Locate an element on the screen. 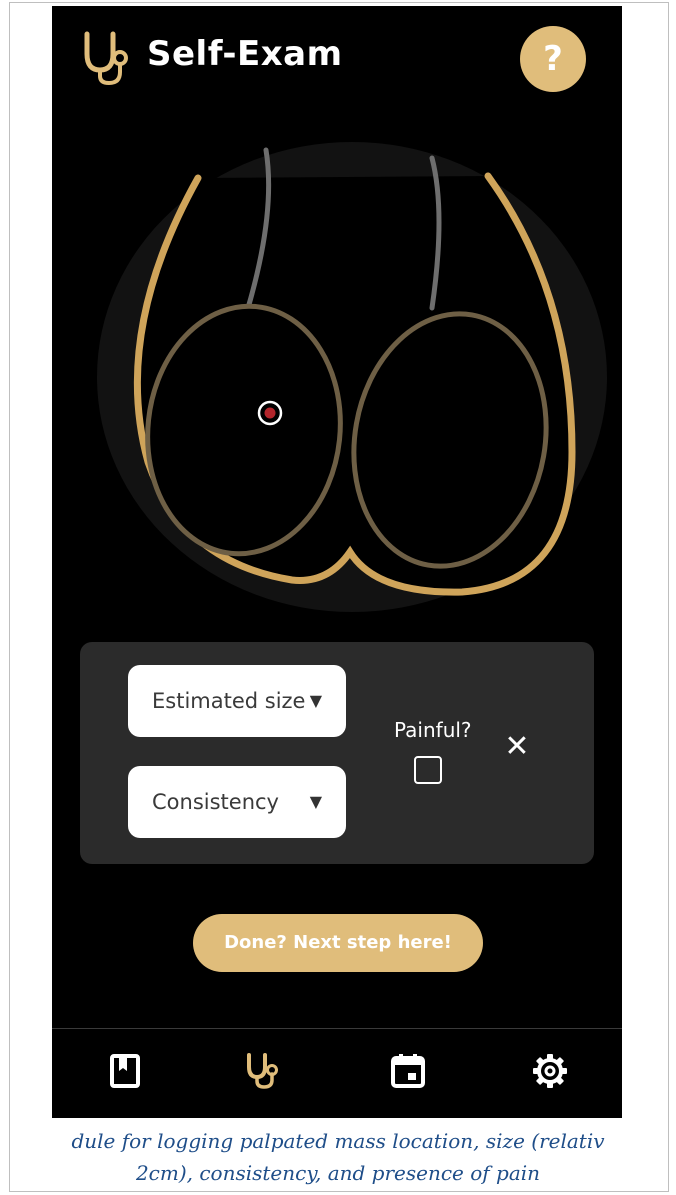 The image size is (676, 1195). nav-journal is located at coordinates (126, 1071).